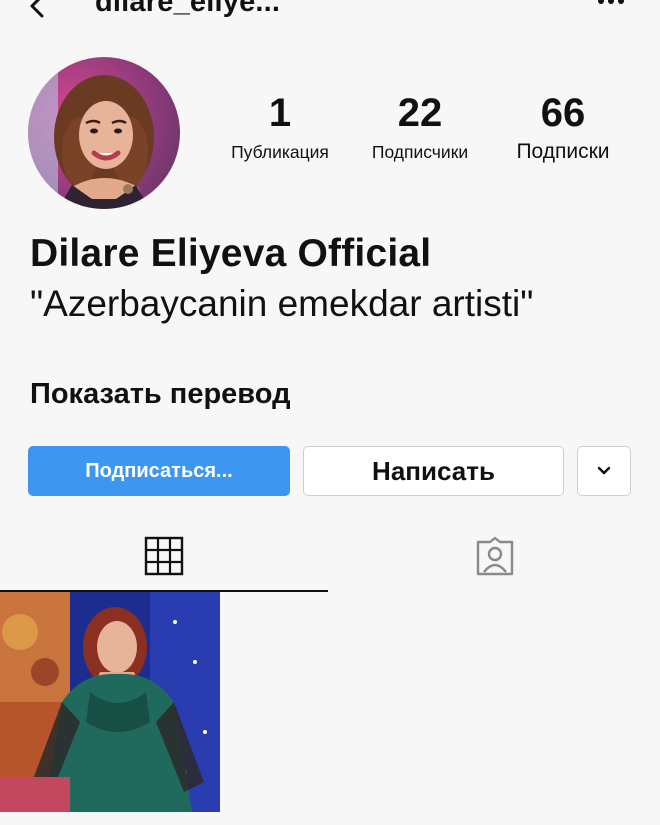 This screenshot has height=825, width=660. I want to click on more-horizontal-icon, so click(611, 3).